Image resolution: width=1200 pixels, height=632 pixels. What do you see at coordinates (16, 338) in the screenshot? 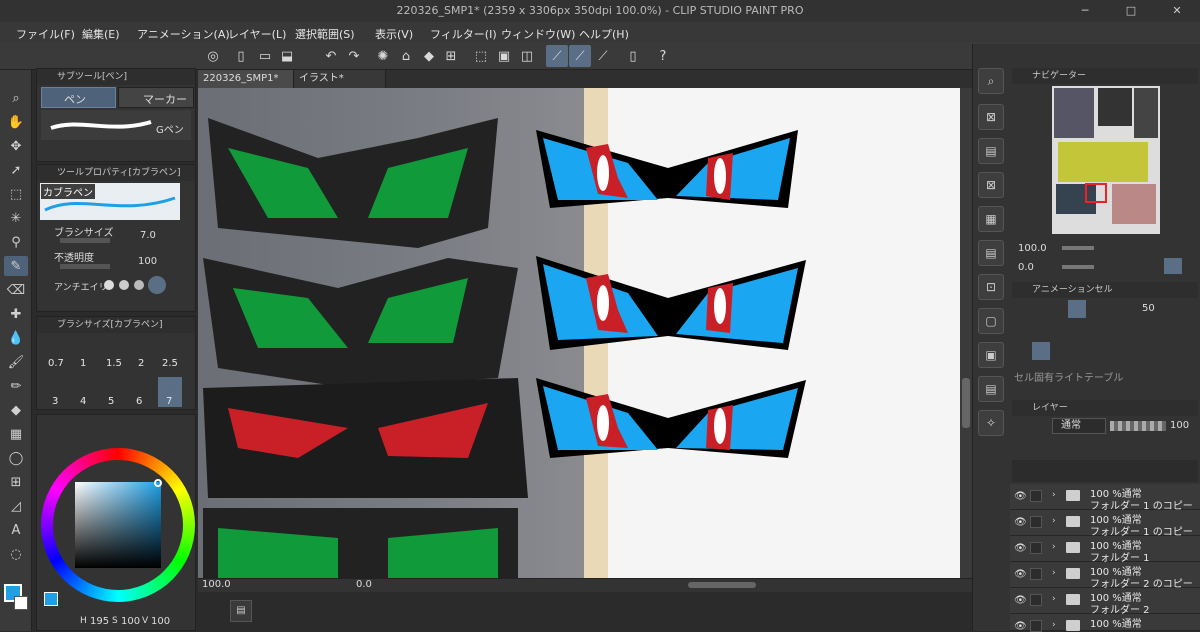
I see `blend-tool-icon: 💧` at bounding box center [16, 338].